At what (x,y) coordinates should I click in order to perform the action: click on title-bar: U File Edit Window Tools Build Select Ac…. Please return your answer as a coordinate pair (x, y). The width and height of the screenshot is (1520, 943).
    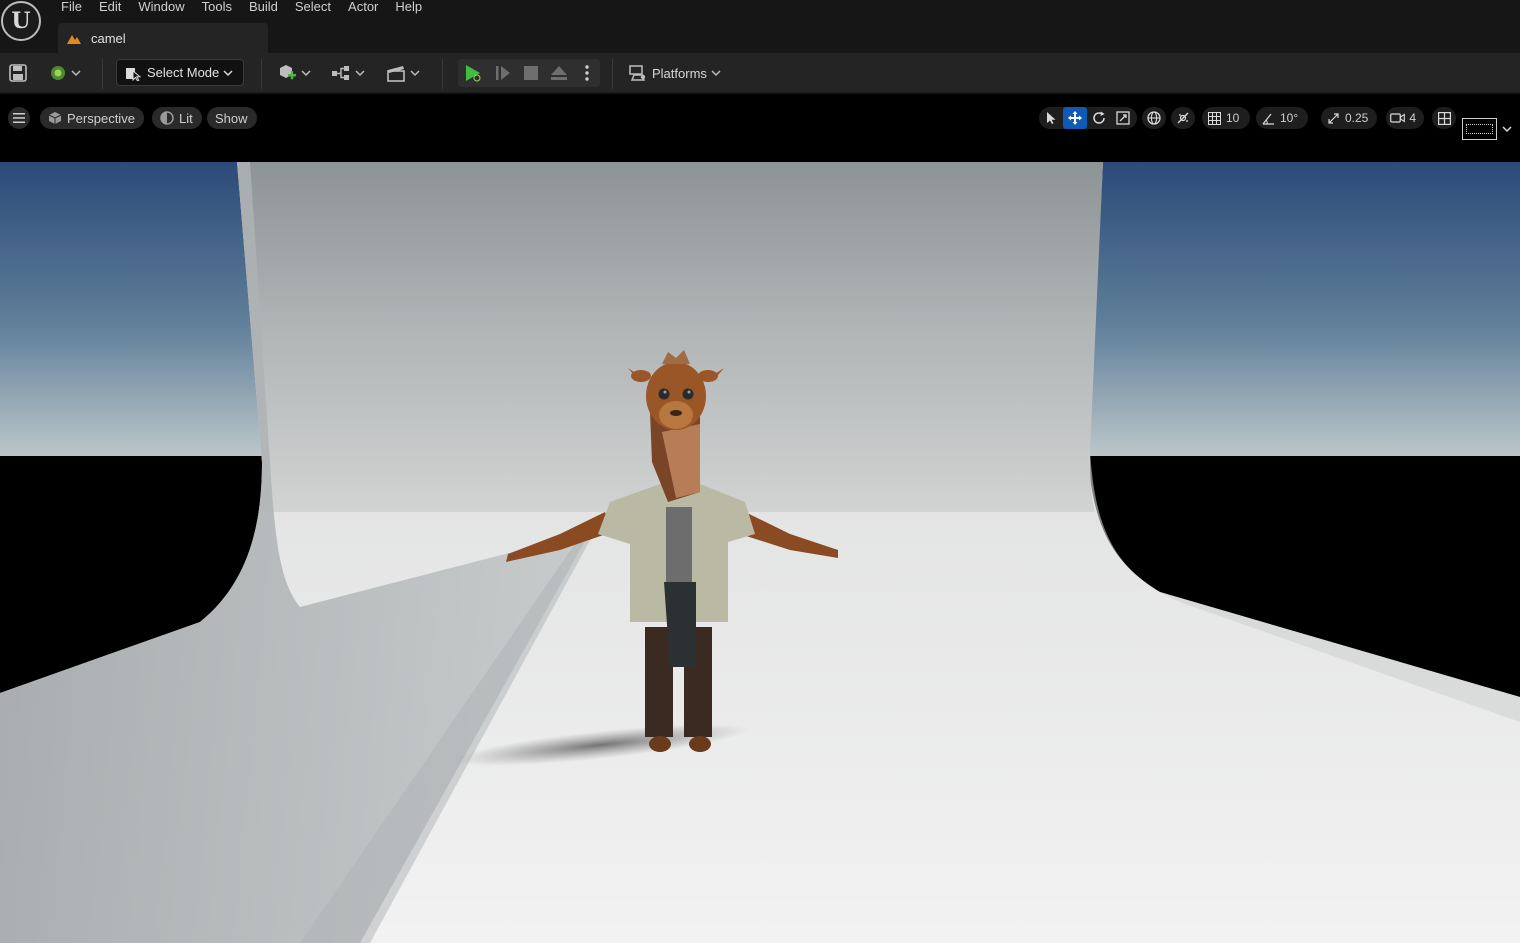
    Looking at the image, I should click on (760, 26).